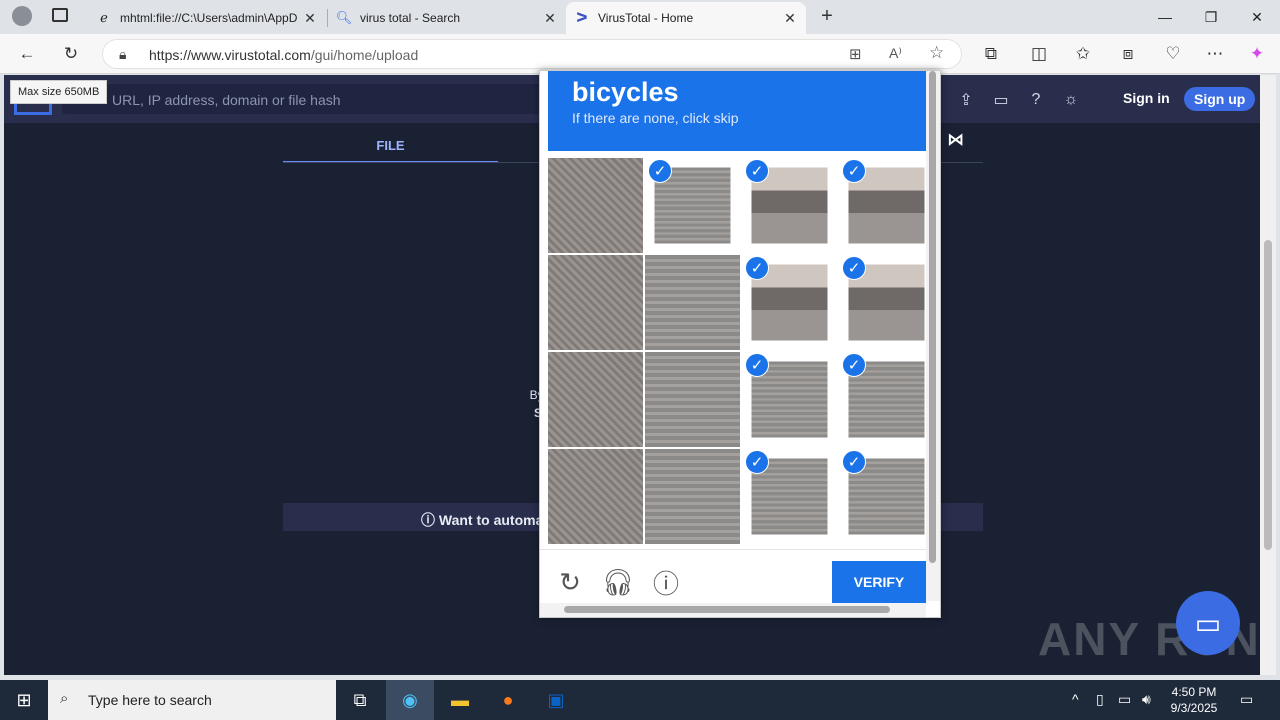  Describe the element at coordinates (932, 317) in the screenshot. I see `captcha-scroll-thumb` at that location.